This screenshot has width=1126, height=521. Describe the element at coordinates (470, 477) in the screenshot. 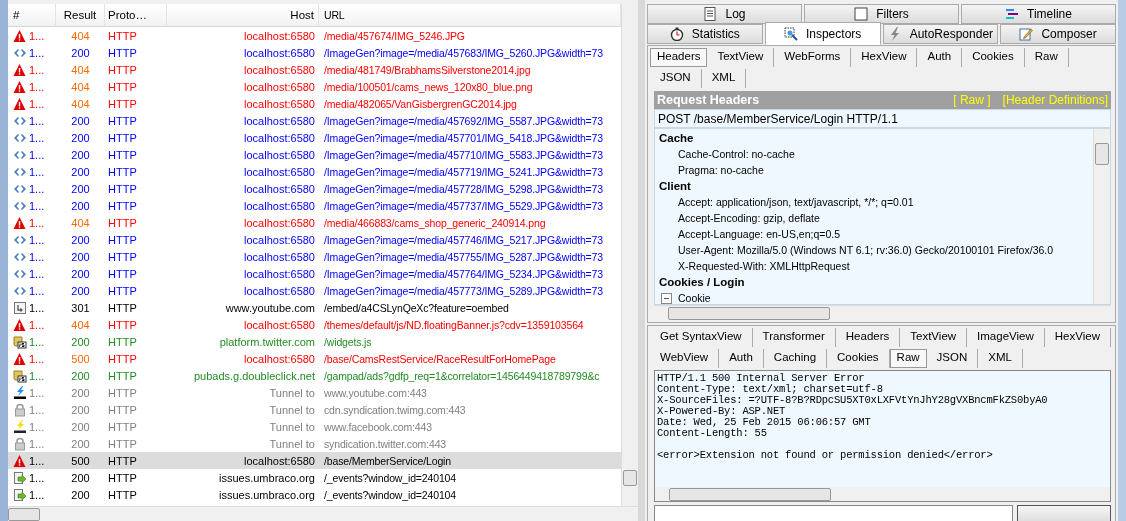

I see `url-cell: /_events?window_id=240104` at that location.